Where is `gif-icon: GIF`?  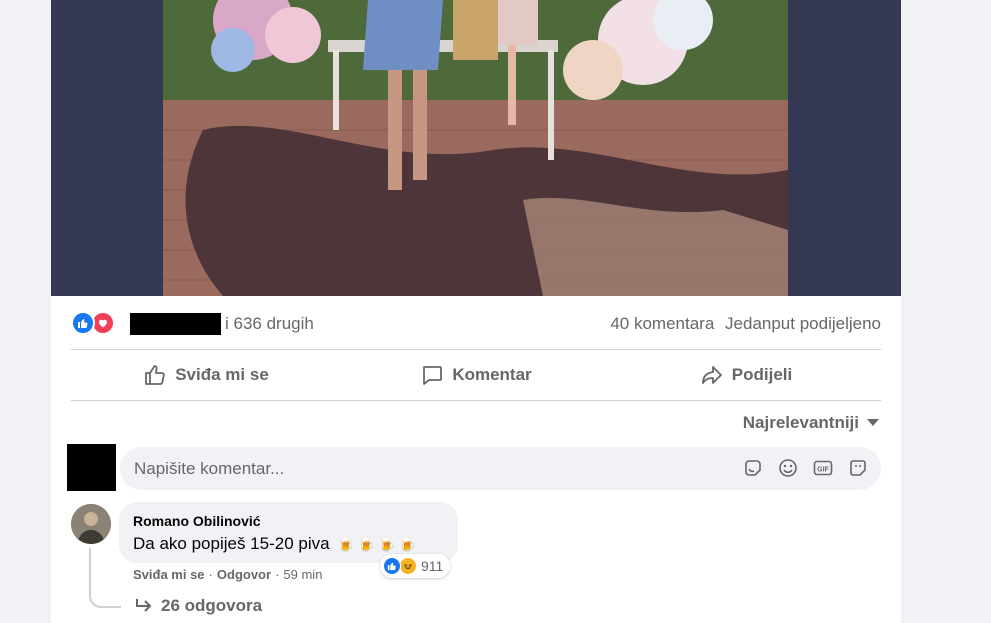 gif-icon: GIF is located at coordinates (823, 468).